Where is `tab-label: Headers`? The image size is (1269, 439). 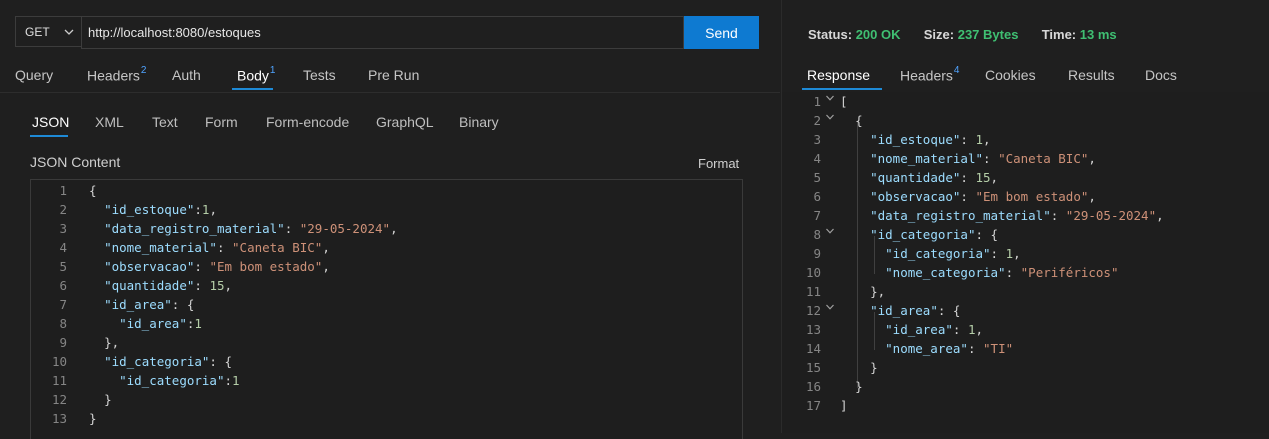
tab-label: Headers is located at coordinates (113, 75).